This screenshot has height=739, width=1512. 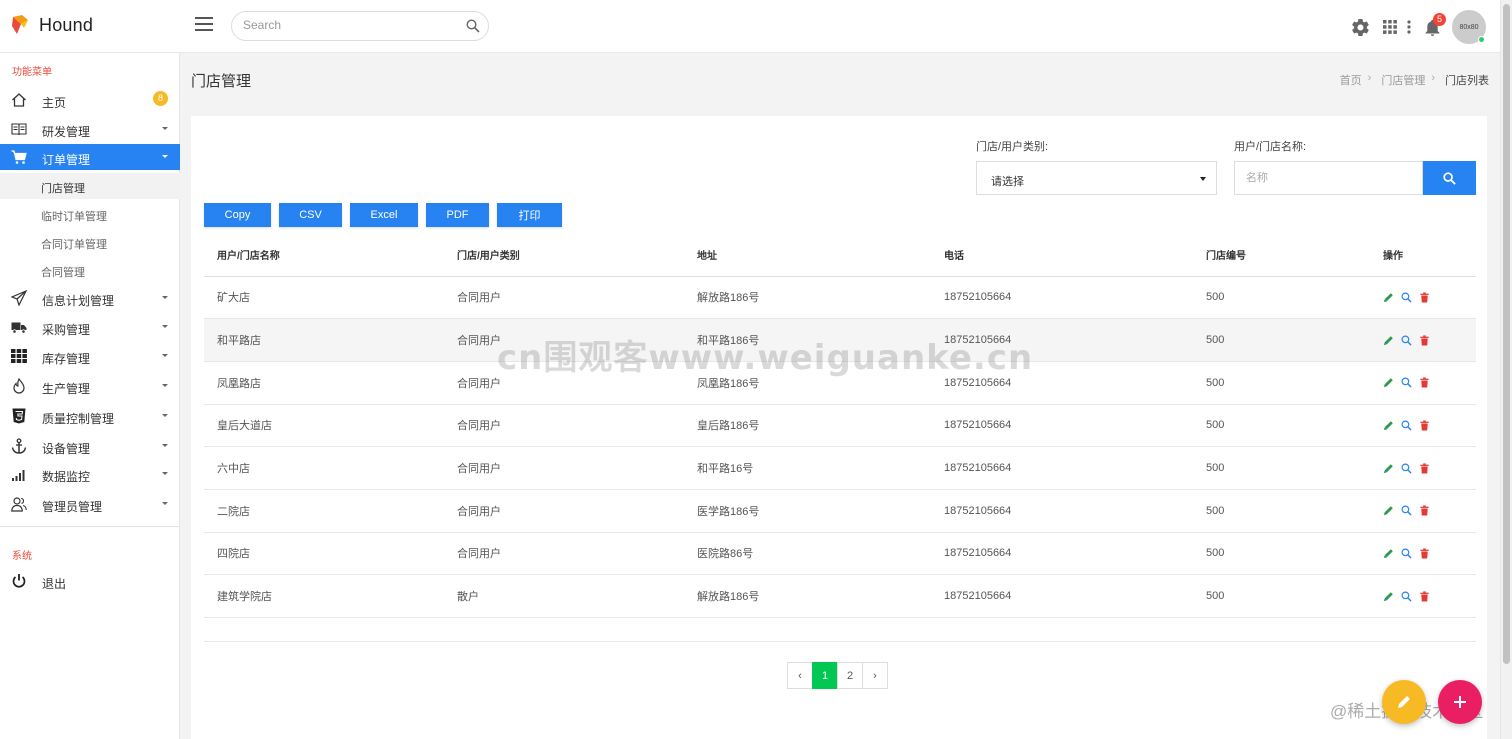 I want to click on excel-button: Excel, so click(x=384, y=215).